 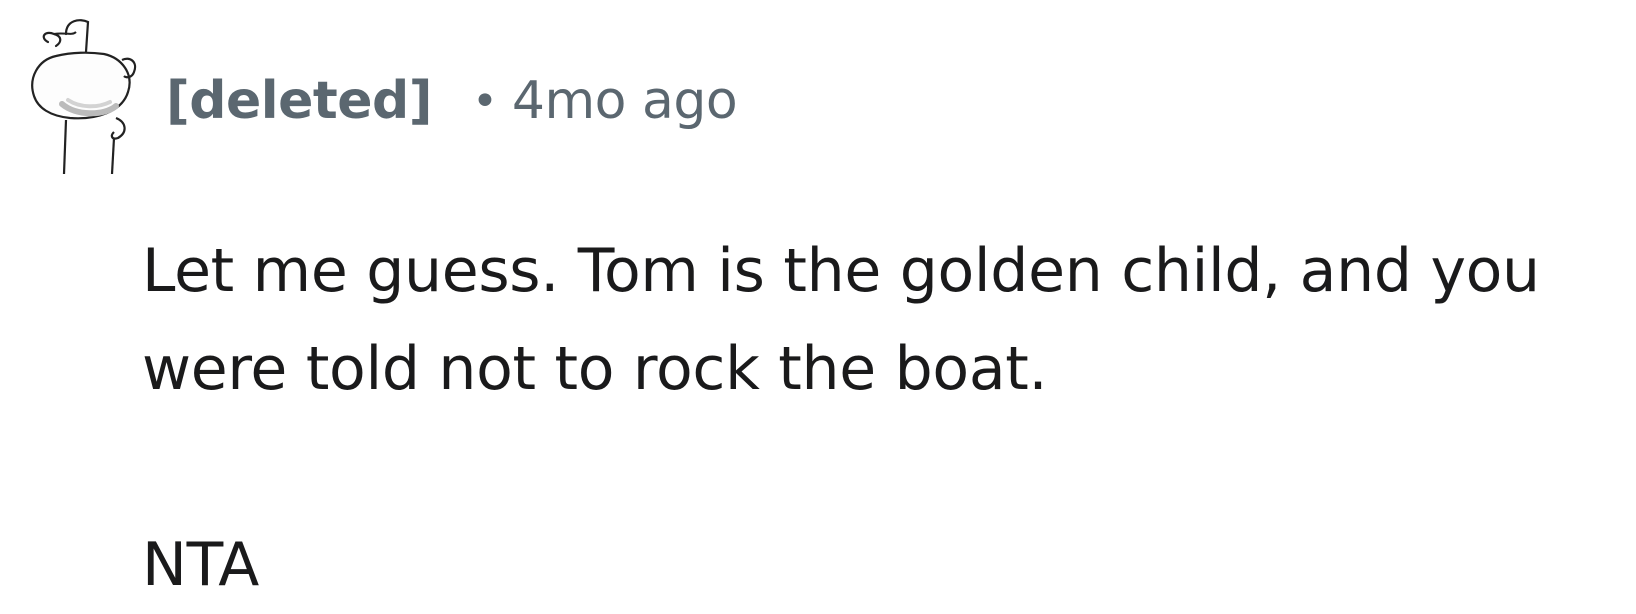 What do you see at coordinates (82, 95) in the screenshot?
I see `snoo-avatar-icon` at bounding box center [82, 95].